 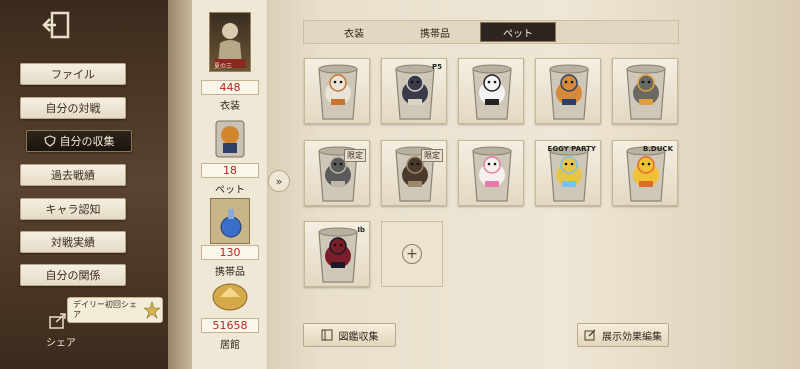 I want to click on sidebar-item-file: ファイル, so click(x=73, y=74).